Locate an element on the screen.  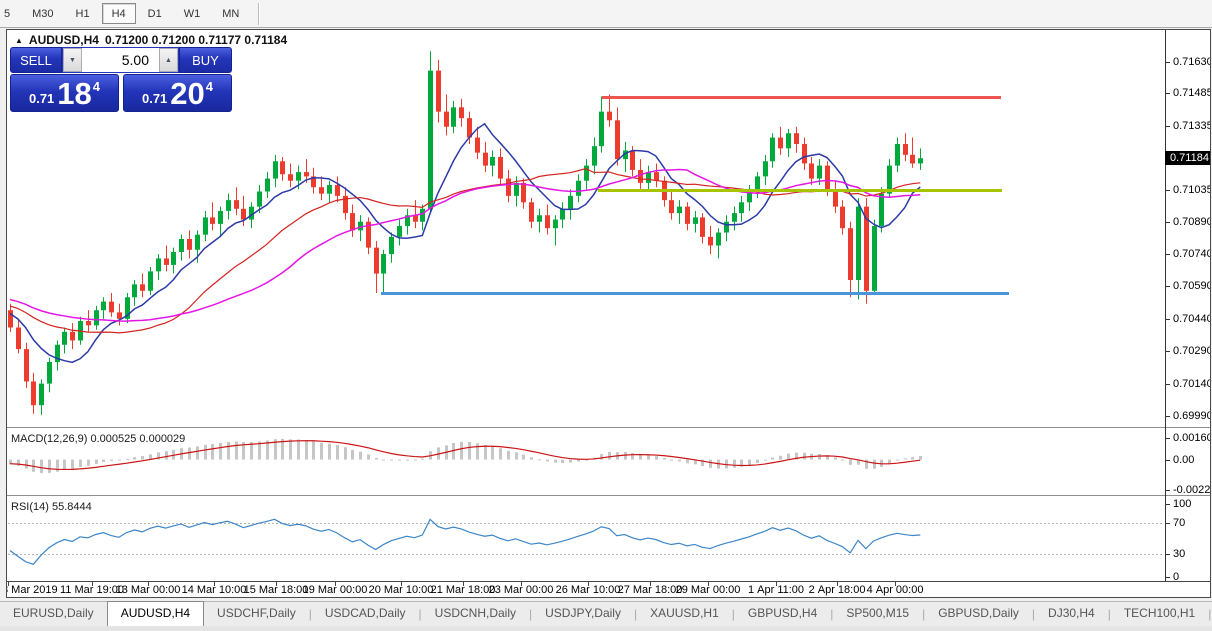
timeframe-button-w1: W1 is located at coordinates (192, 13).